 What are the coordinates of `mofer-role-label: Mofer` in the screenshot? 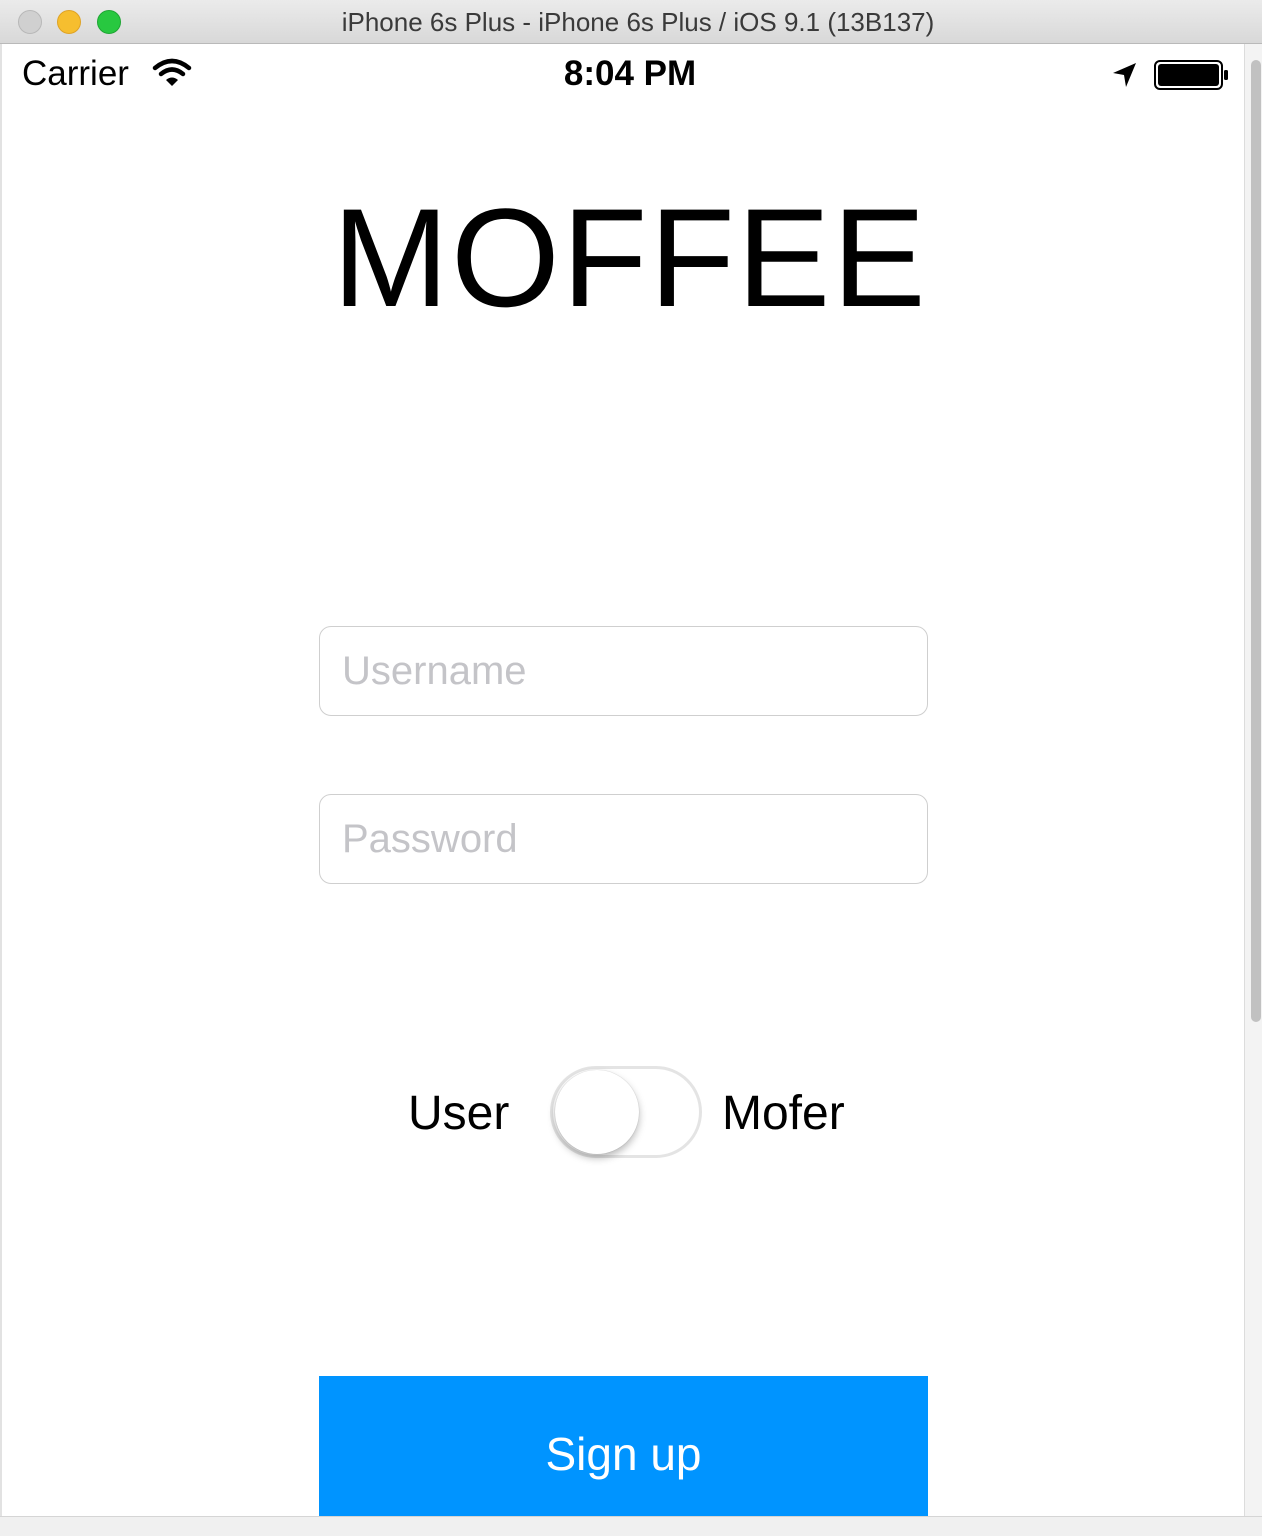 It's located at (783, 1113).